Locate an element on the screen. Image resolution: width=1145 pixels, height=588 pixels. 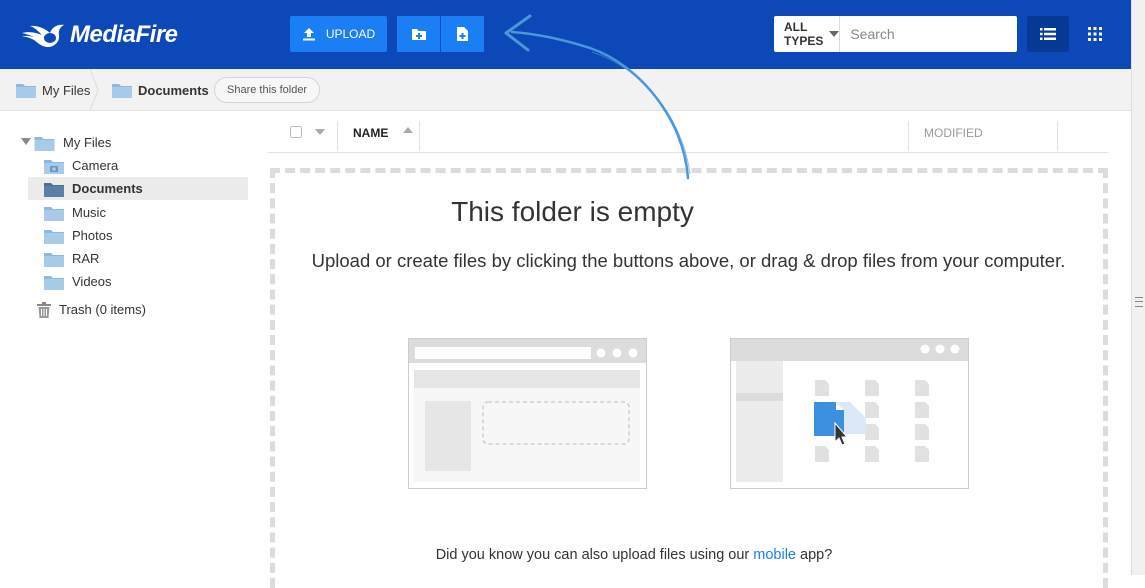
mobile-hint-suffix: app? is located at coordinates (814, 555).